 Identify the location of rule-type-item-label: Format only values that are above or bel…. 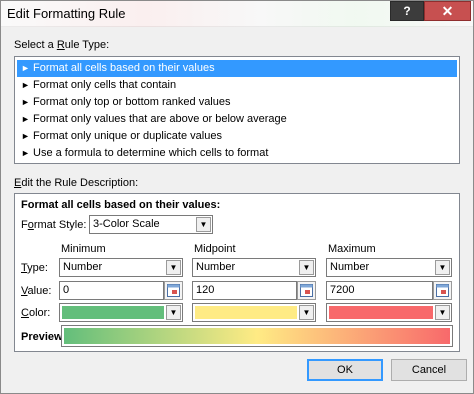
(160, 119).